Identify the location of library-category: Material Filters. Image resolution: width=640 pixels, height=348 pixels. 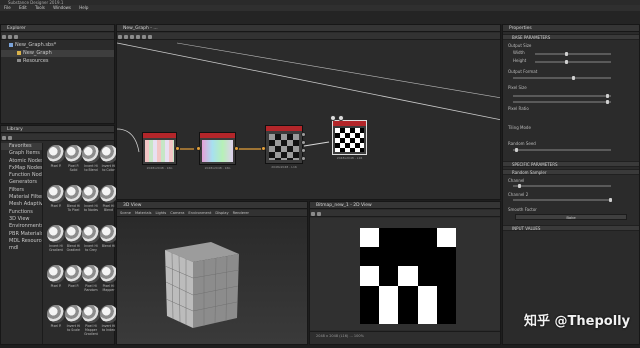
(21, 197).